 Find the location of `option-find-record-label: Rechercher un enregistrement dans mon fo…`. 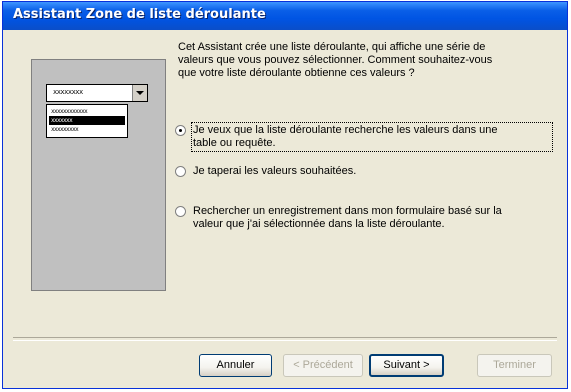

option-find-record-label: Rechercher un enregistrement dans mon fo… is located at coordinates (347, 218).